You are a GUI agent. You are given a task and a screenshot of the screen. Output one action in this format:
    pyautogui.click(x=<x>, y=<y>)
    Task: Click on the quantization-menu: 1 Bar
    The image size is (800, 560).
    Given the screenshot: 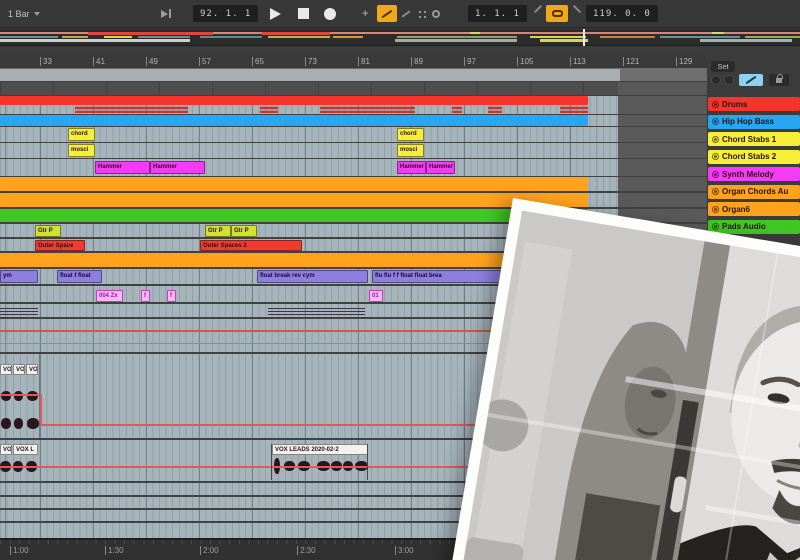 What is the action you would take?
    pyautogui.click(x=24, y=13)
    